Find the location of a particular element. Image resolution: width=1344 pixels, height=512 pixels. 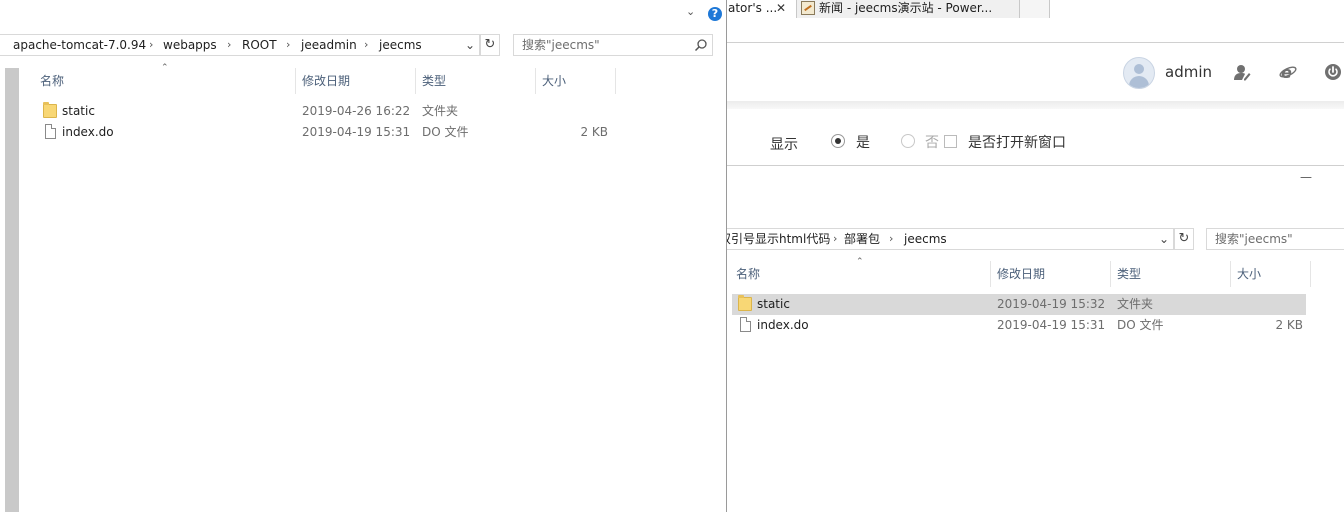

username: admin is located at coordinates (1188, 72).